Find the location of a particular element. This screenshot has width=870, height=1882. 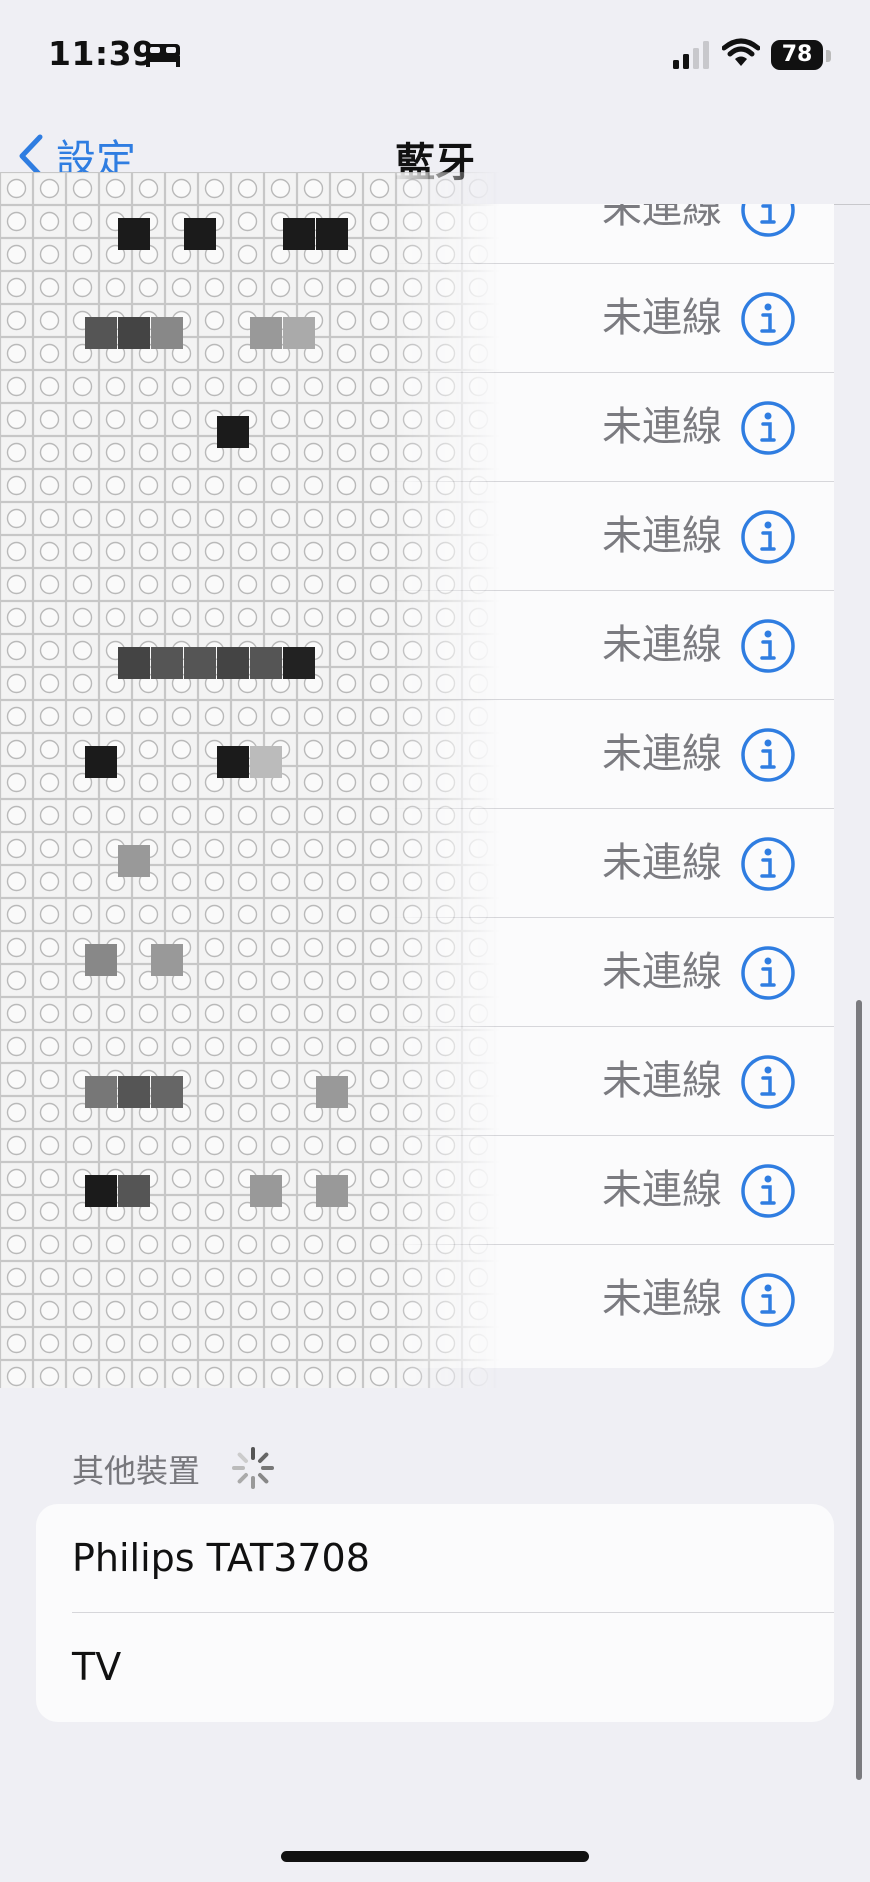

other-devices-list: Philips TAT3708 TV is located at coordinates (435, 1613).